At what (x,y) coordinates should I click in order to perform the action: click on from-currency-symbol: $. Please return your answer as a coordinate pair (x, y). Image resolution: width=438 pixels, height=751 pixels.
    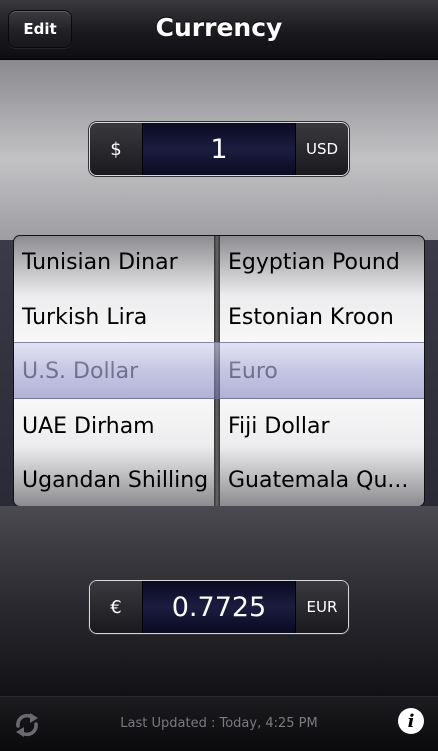
    Looking at the image, I should click on (116, 149).